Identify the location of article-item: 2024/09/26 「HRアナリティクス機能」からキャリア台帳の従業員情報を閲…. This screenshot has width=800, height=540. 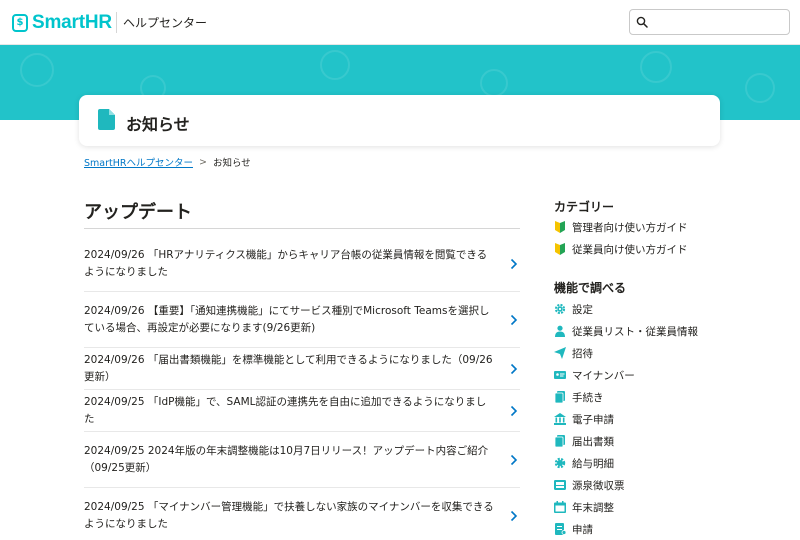
(302, 264).